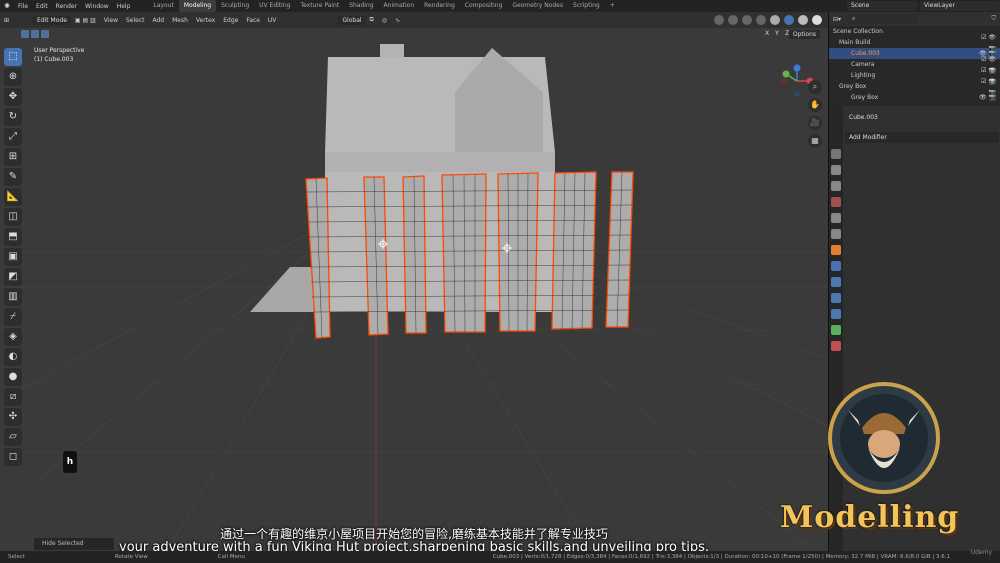 This screenshot has height=563, width=1000. Describe the element at coordinates (13, 377) in the screenshot. I see `smooth-tool-icon: ●` at that location.